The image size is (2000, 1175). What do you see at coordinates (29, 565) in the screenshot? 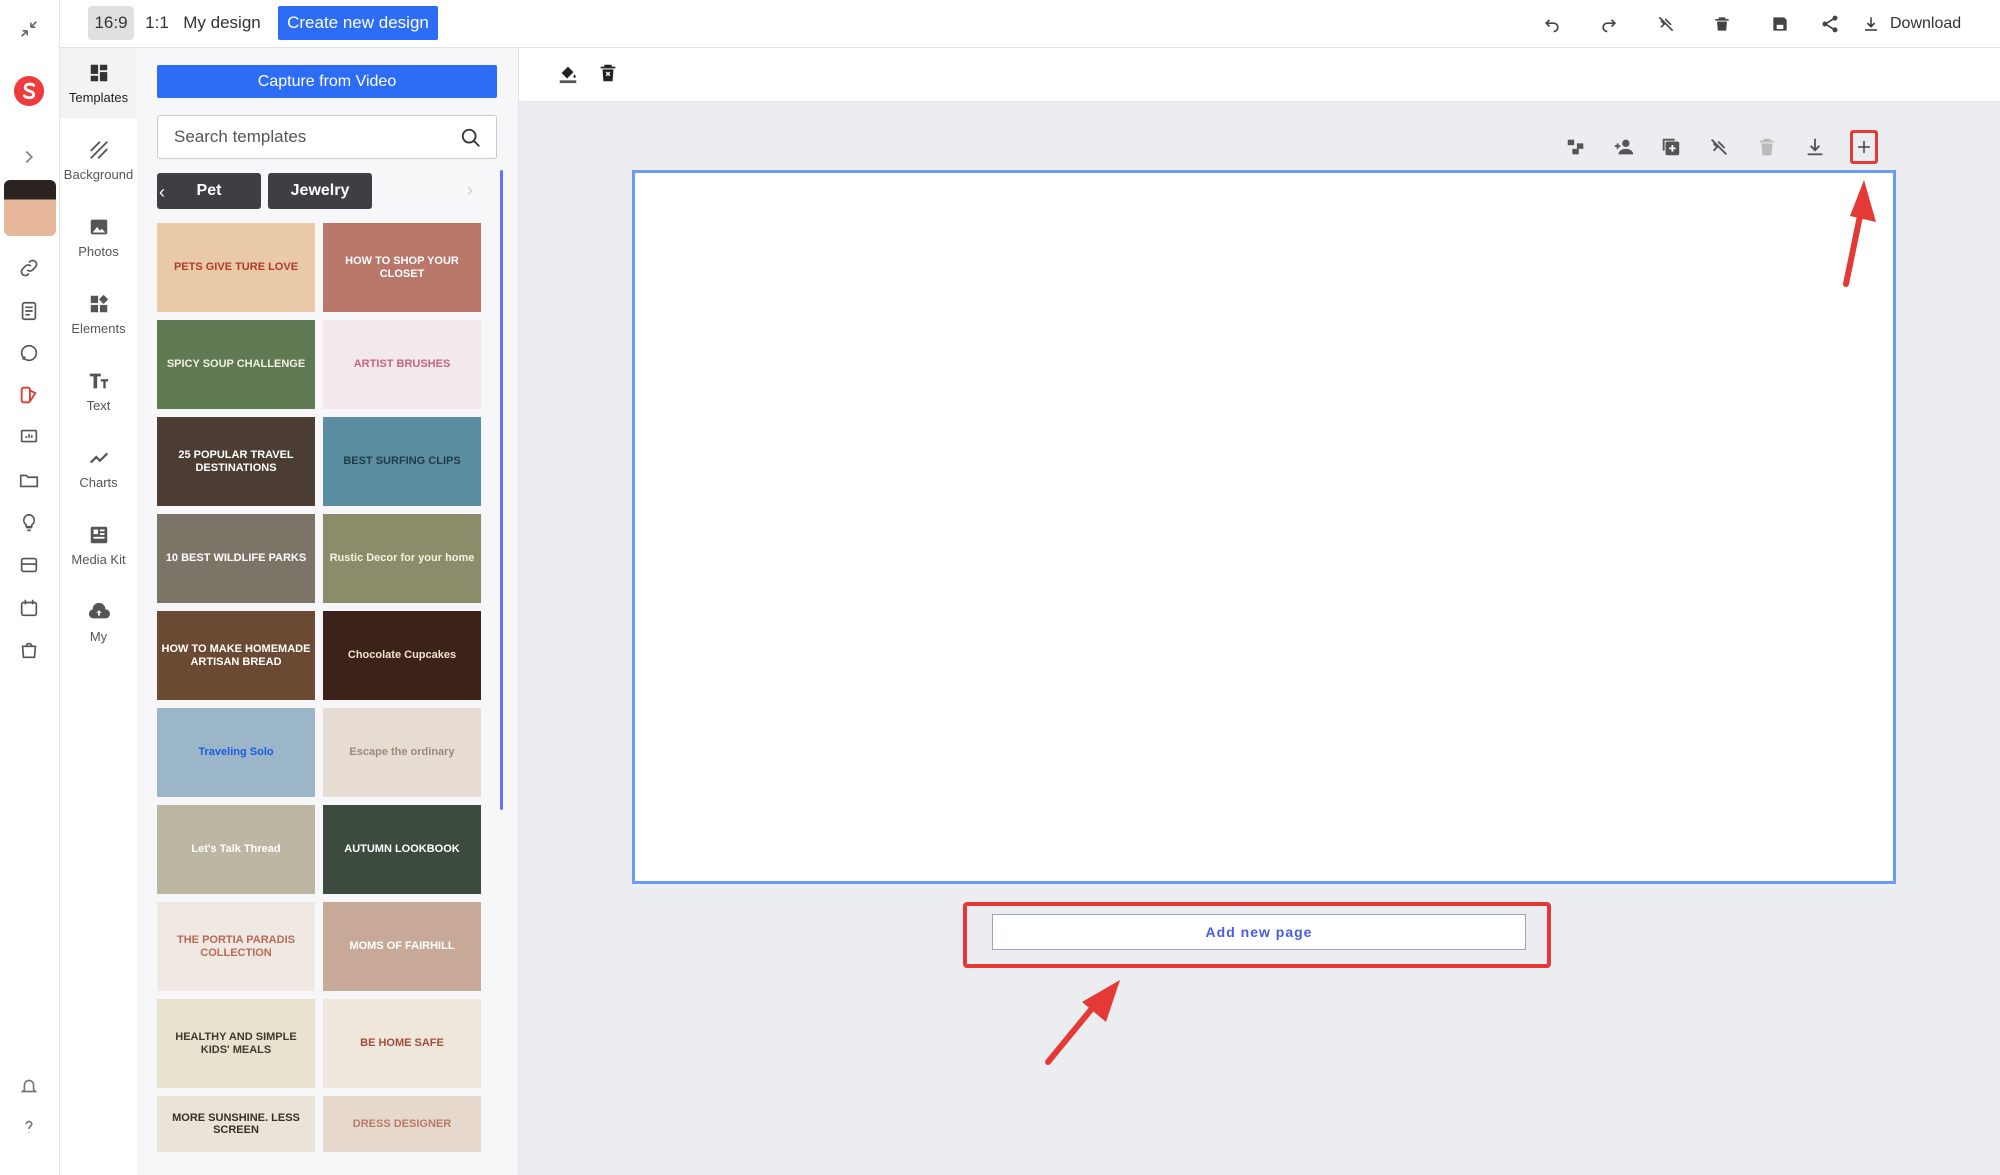
I see `archive-icon` at bounding box center [29, 565].